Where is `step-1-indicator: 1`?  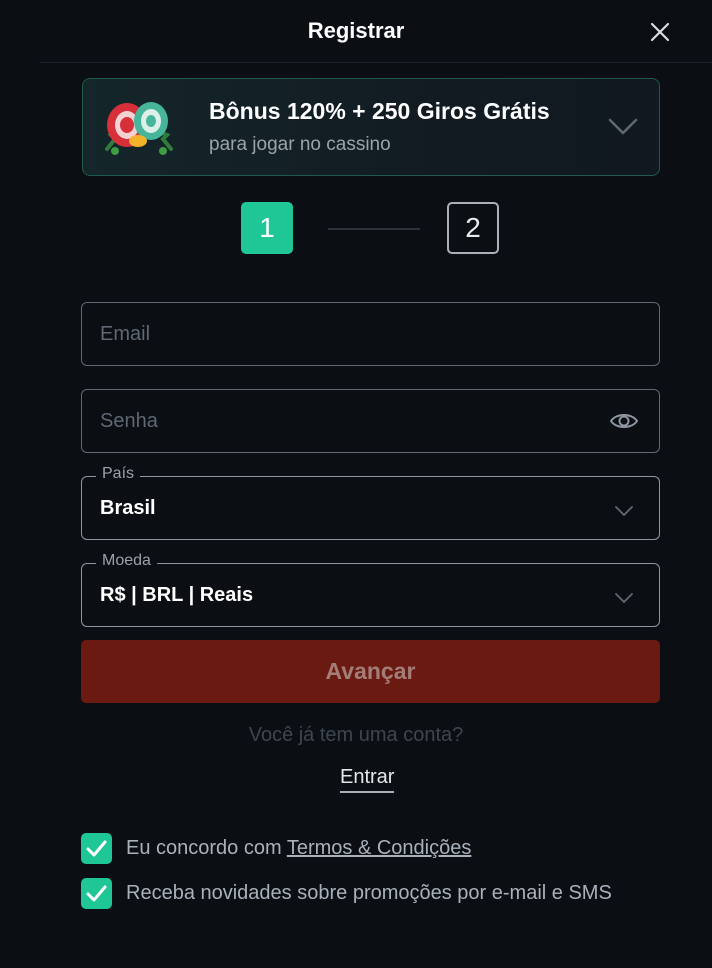
step-1-indicator: 1 is located at coordinates (267, 228).